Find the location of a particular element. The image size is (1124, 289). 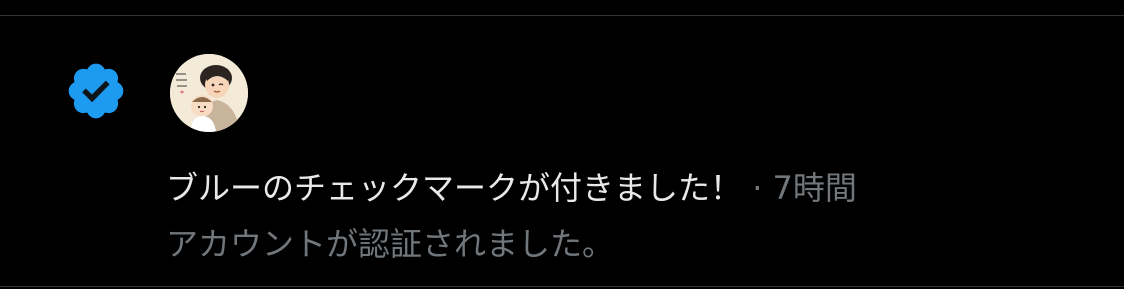

avatar-illustration is located at coordinates (209, 93).